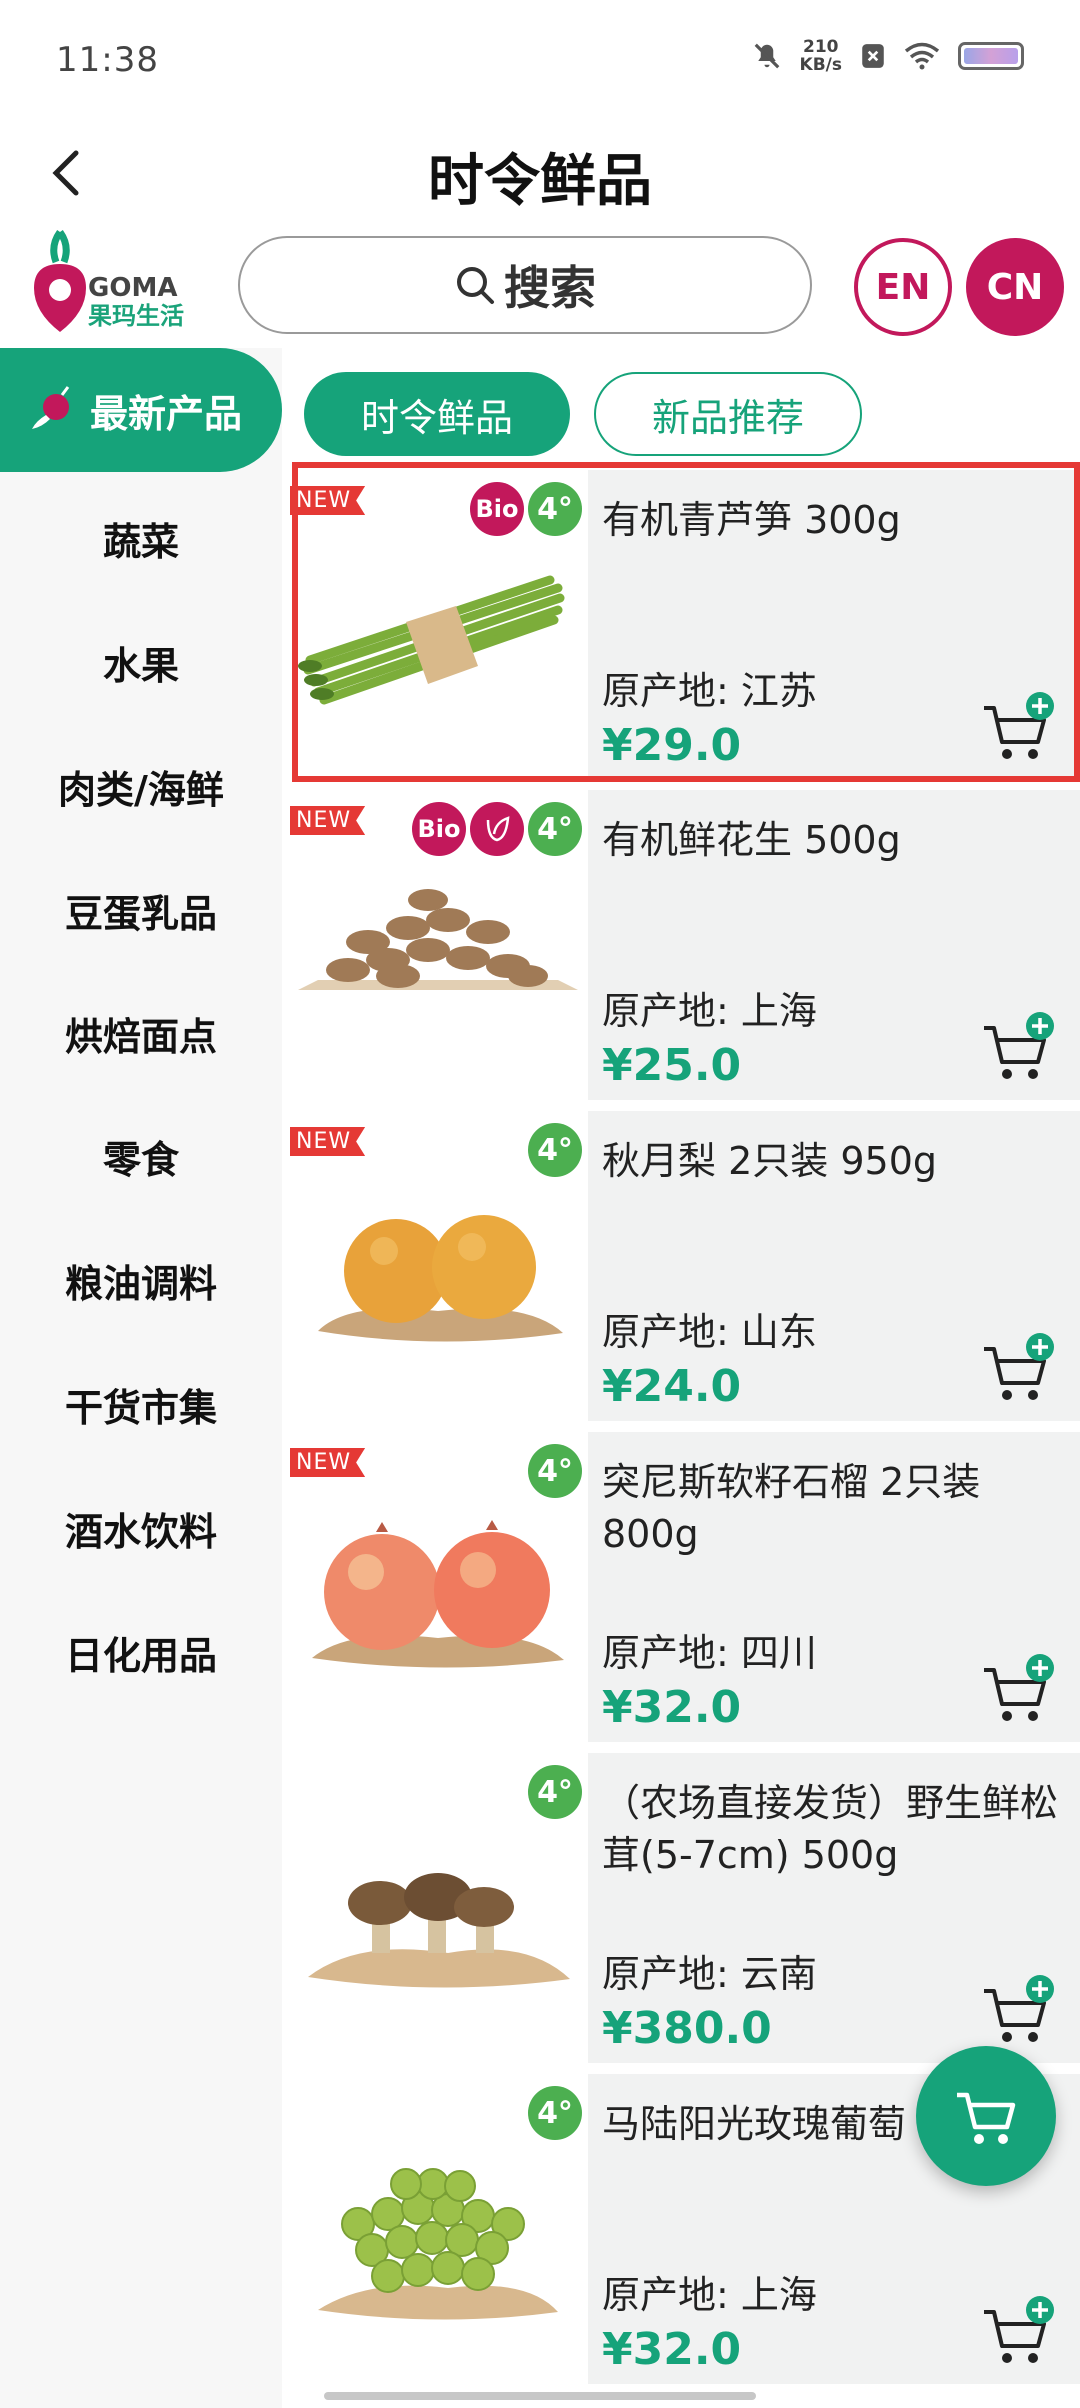 This screenshot has width=1080, height=2408. What do you see at coordinates (141, 786) in the screenshot?
I see `sidebar-item-meat-seafood: 肉类/海鲜` at bounding box center [141, 786].